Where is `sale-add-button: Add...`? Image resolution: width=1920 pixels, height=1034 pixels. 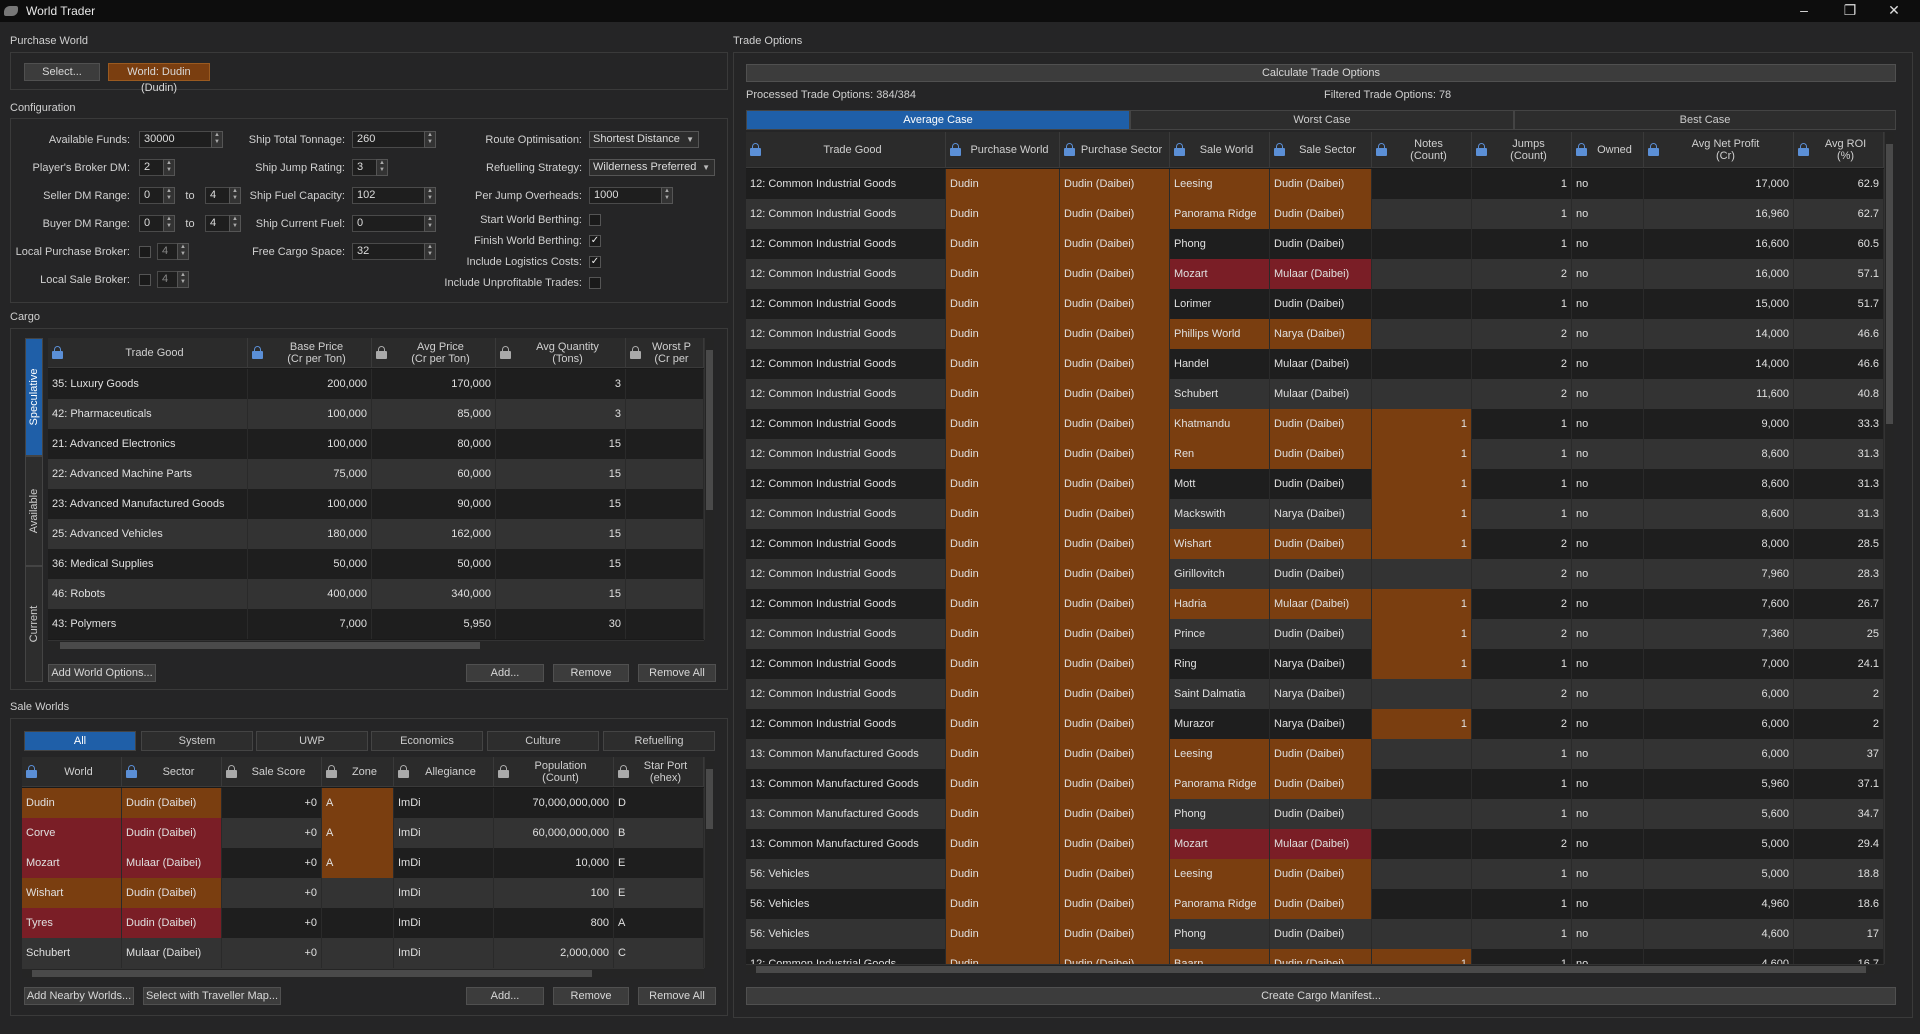
sale-add-button: Add... is located at coordinates (505, 996).